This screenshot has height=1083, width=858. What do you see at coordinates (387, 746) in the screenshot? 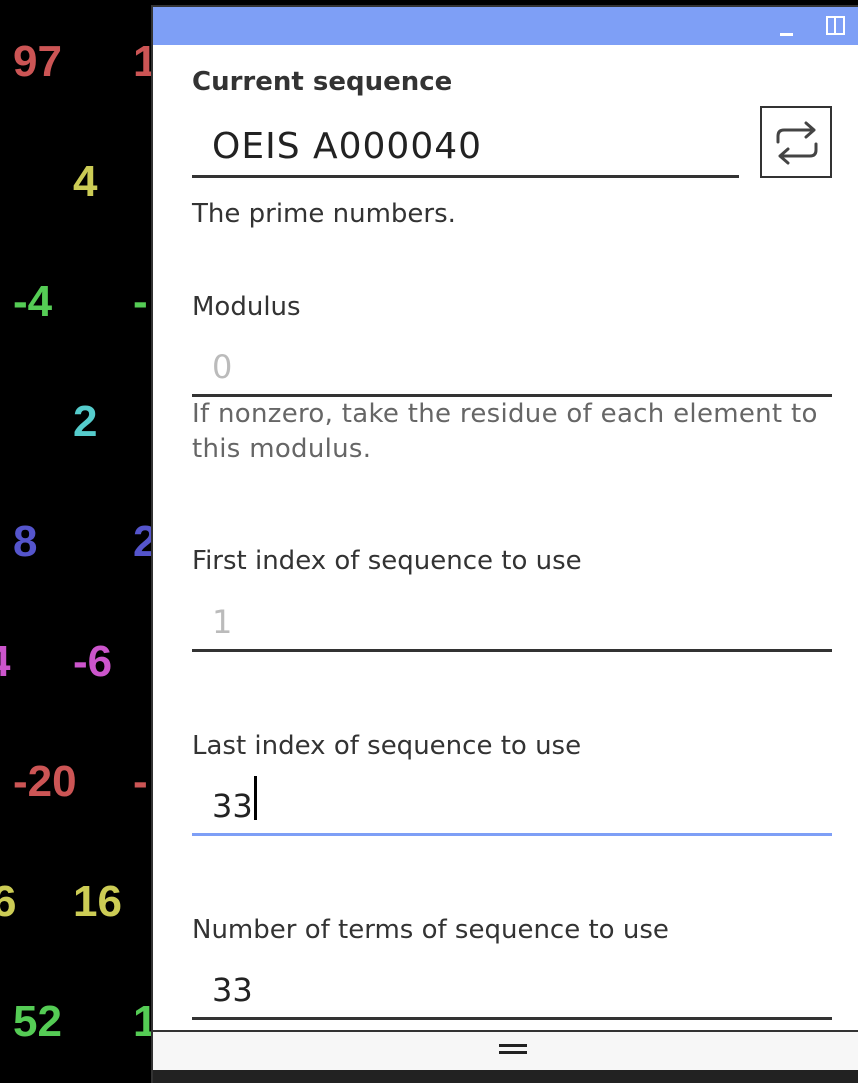
I see `last-index-label: Last index of sequence to use` at bounding box center [387, 746].